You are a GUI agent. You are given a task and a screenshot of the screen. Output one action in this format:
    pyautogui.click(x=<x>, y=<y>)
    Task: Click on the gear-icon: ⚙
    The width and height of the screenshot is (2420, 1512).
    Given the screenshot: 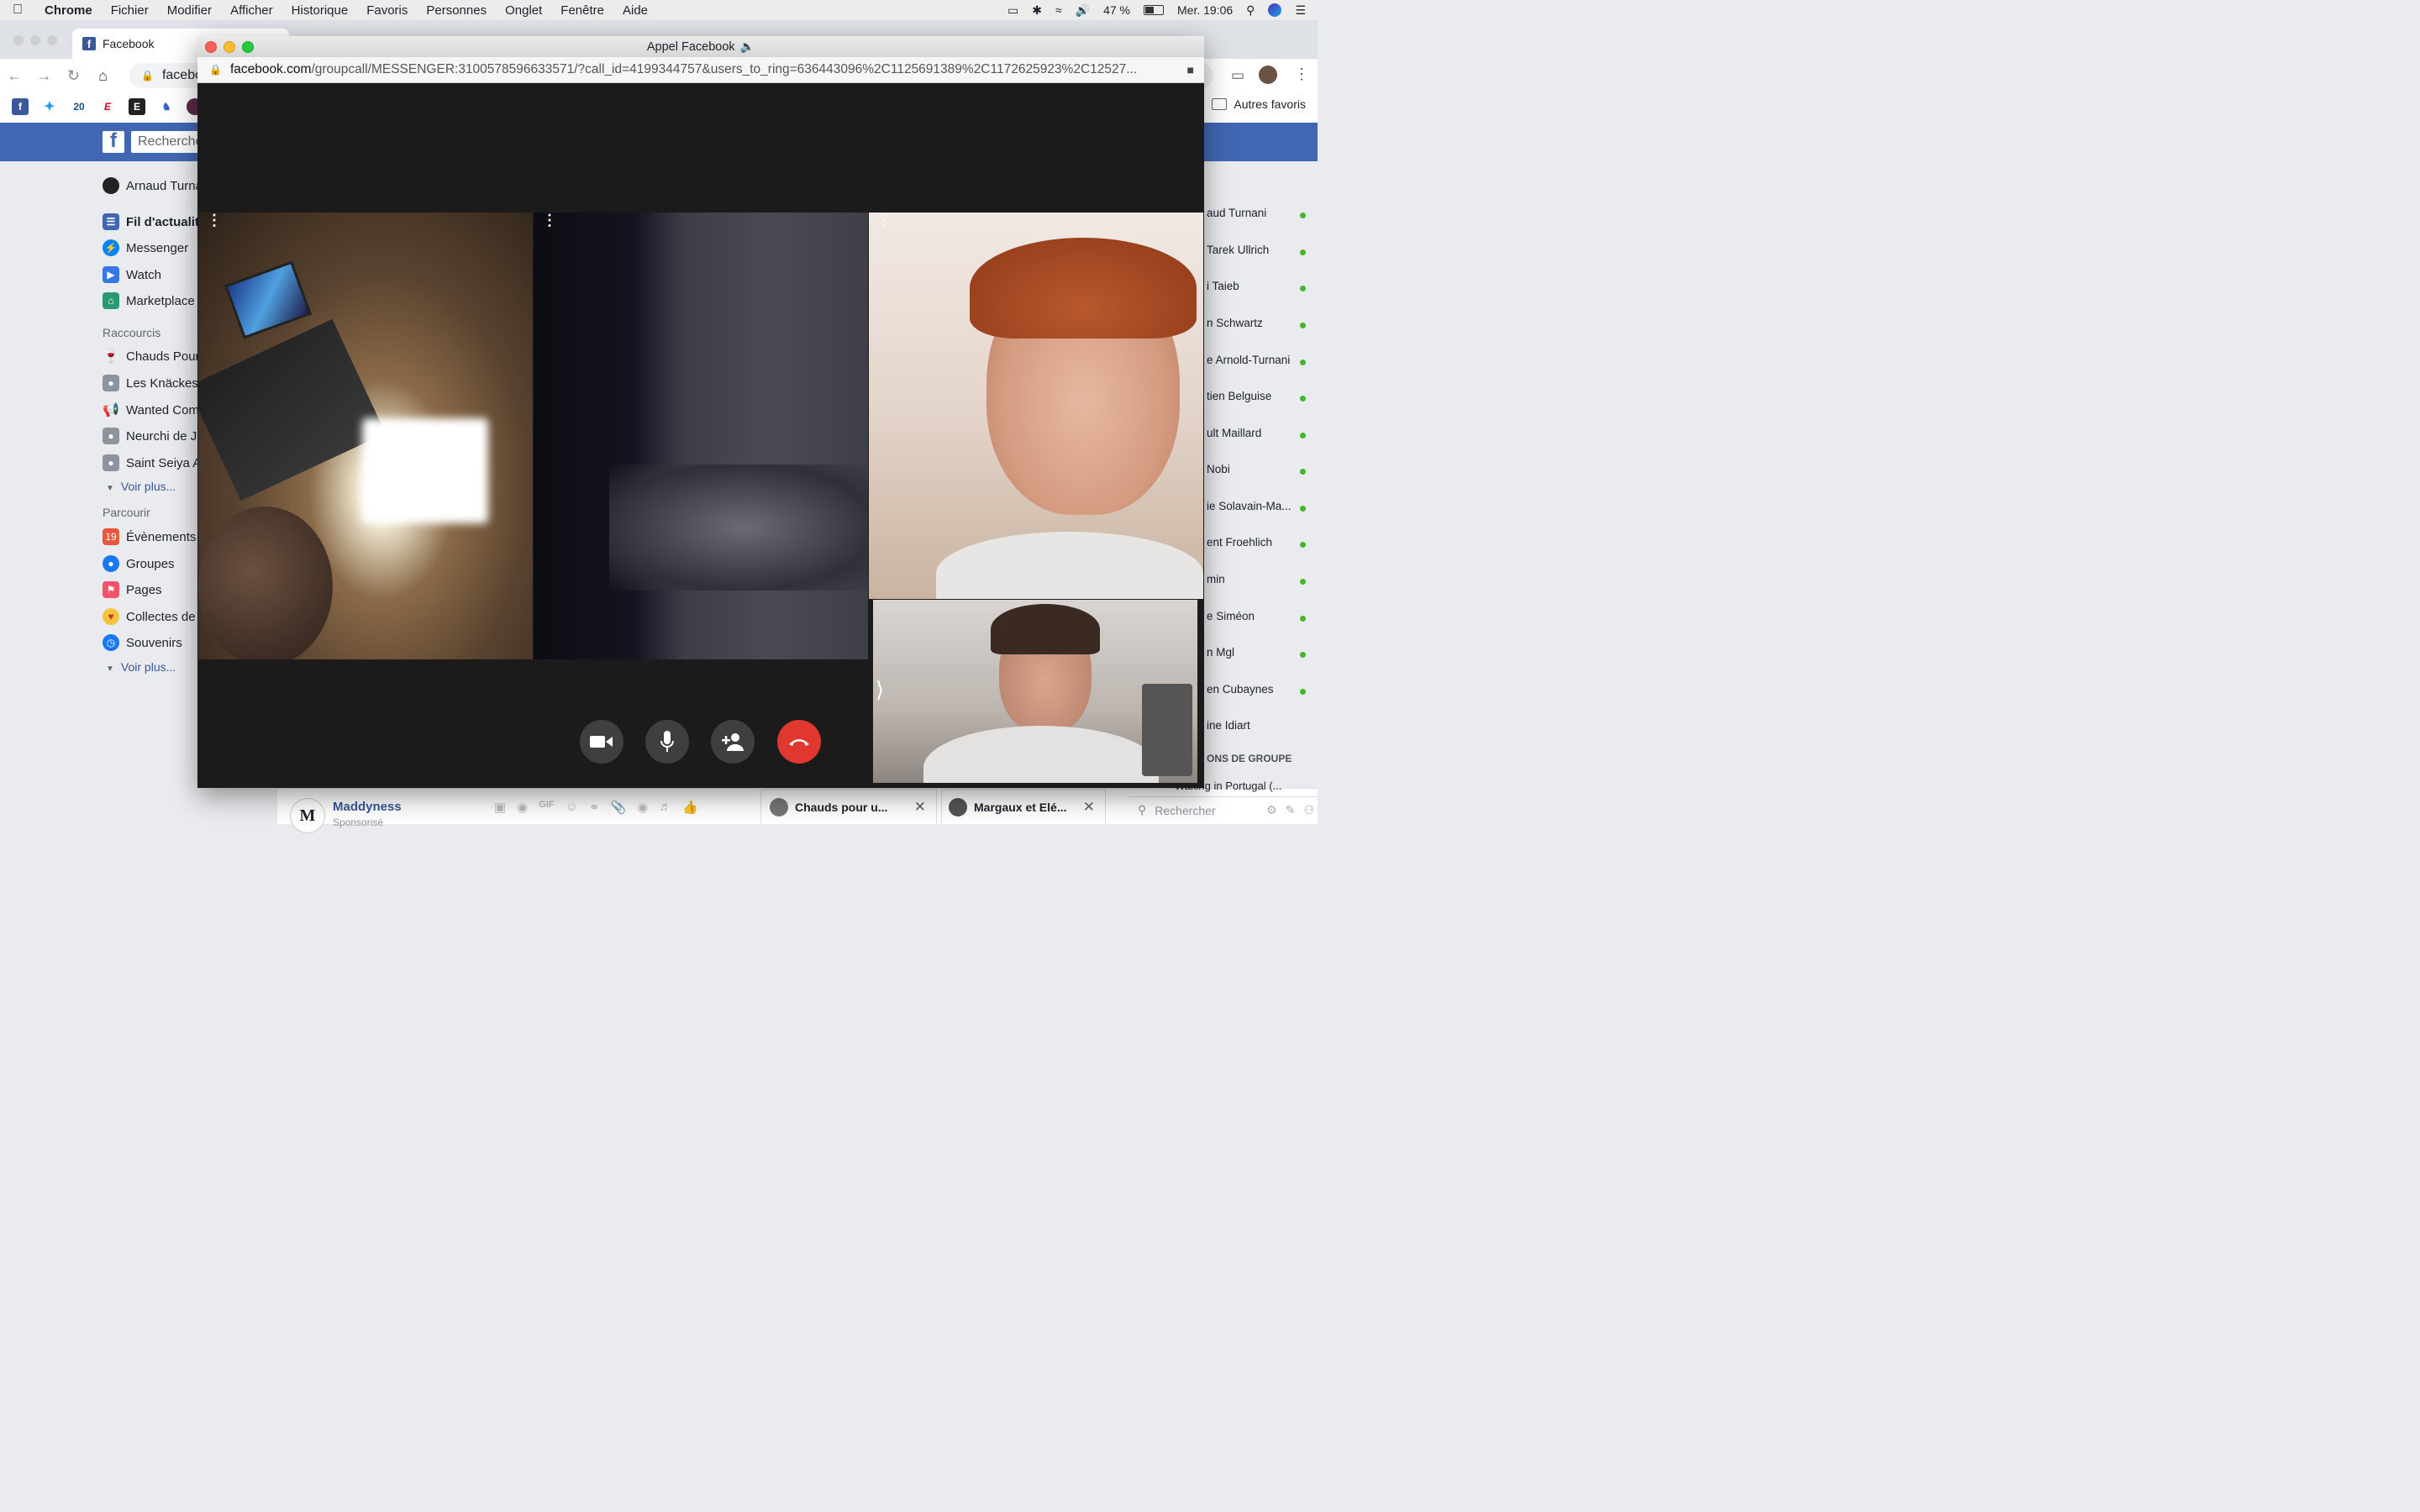 What is the action you would take?
    pyautogui.click(x=1271, y=810)
    